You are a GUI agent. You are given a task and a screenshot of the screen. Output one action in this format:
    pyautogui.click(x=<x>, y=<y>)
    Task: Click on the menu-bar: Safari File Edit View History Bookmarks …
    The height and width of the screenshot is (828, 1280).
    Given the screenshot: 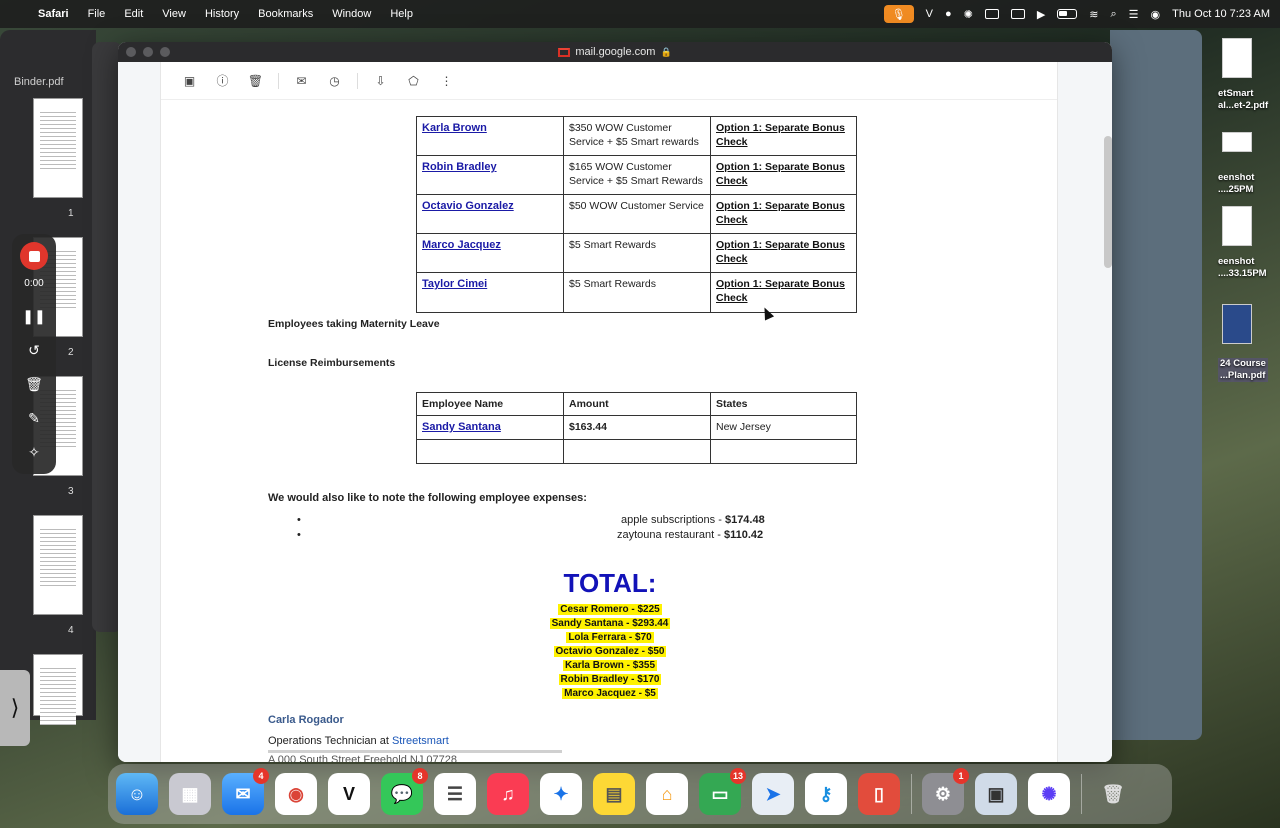 What is the action you would take?
    pyautogui.click(x=640, y=14)
    